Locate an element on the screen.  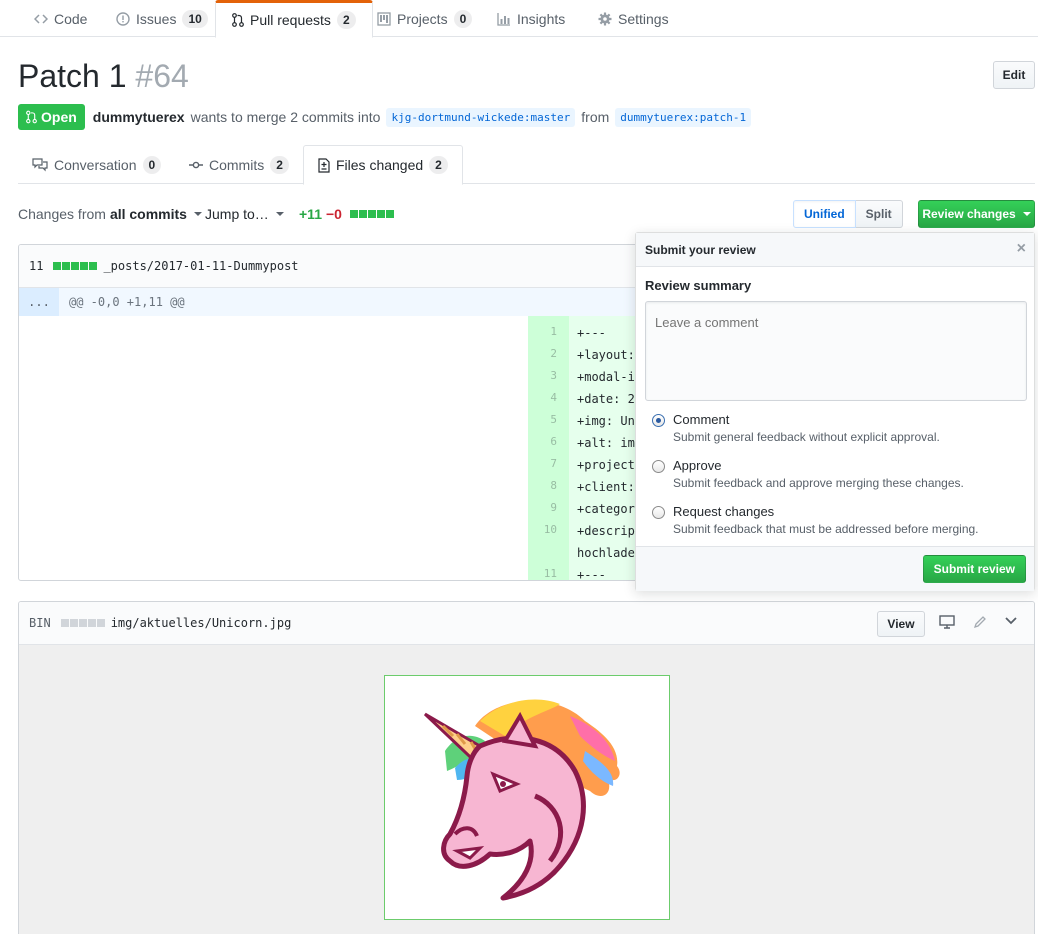
tab-conversation: Conversation 0 is located at coordinates (96, 164).